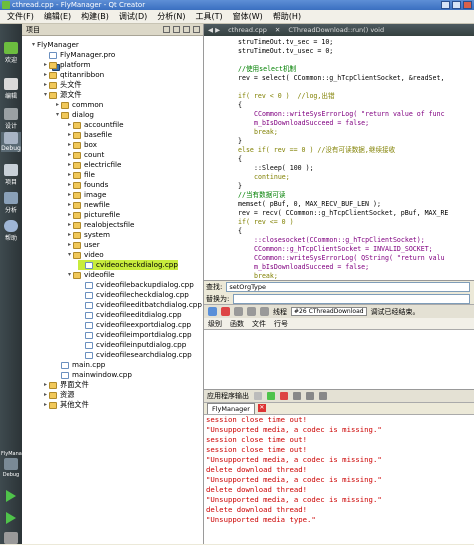 The image size is (474, 545). Describe the element at coordinates (95, 16) in the screenshot. I see `menu-build: 构建(B)` at that location.